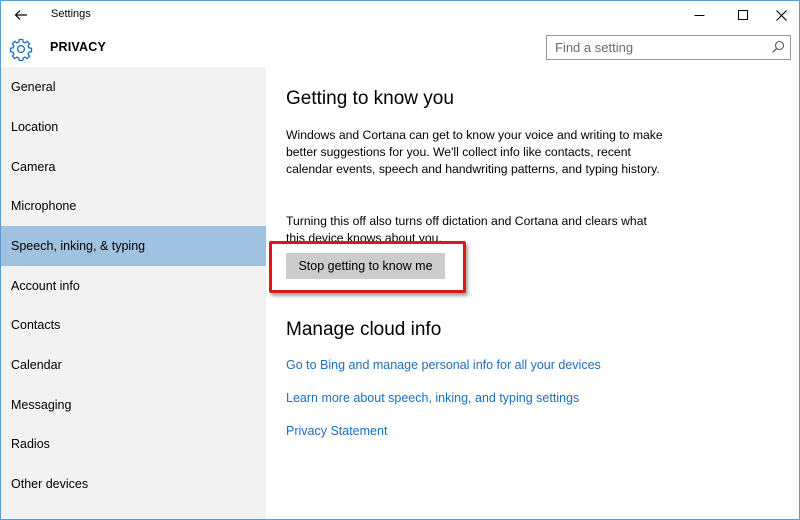 The image size is (800, 520). What do you see at coordinates (133, 87) in the screenshot?
I see `sidebar-item-general: General` at bounding box center [133, 87].